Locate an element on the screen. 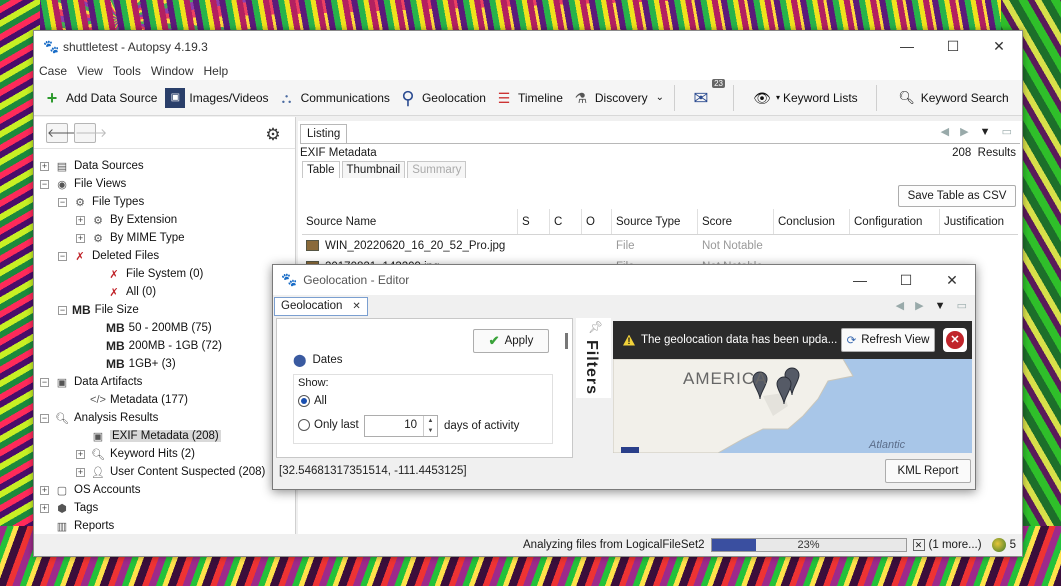  notifications-icon is located at coordinates (998, 545).